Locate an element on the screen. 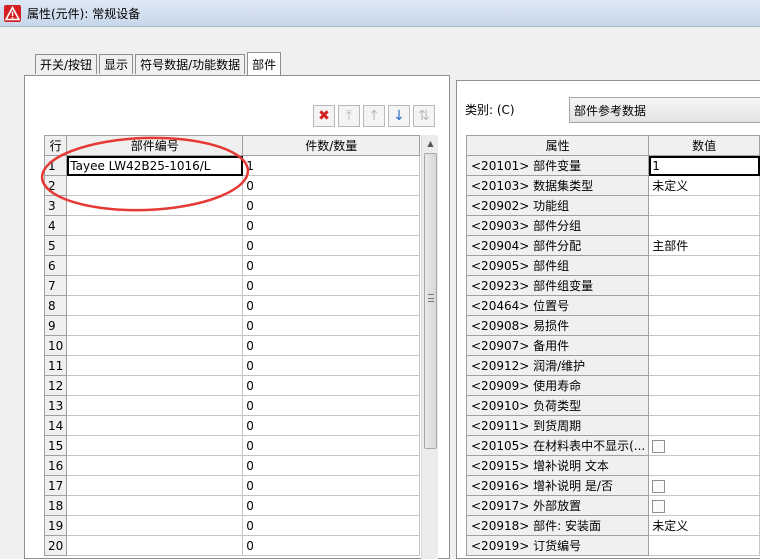 This screenshot has width=760, height=559. table-row: <20919> 订货编号 is located at coordinates (612, 545).